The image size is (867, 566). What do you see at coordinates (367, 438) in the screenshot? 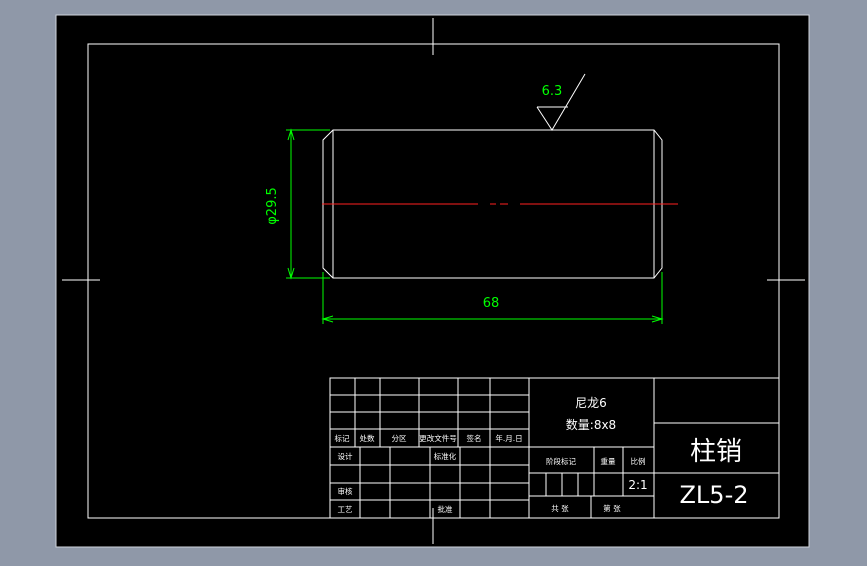
I see `label-count: 处数` at bounding box center [367, 438].